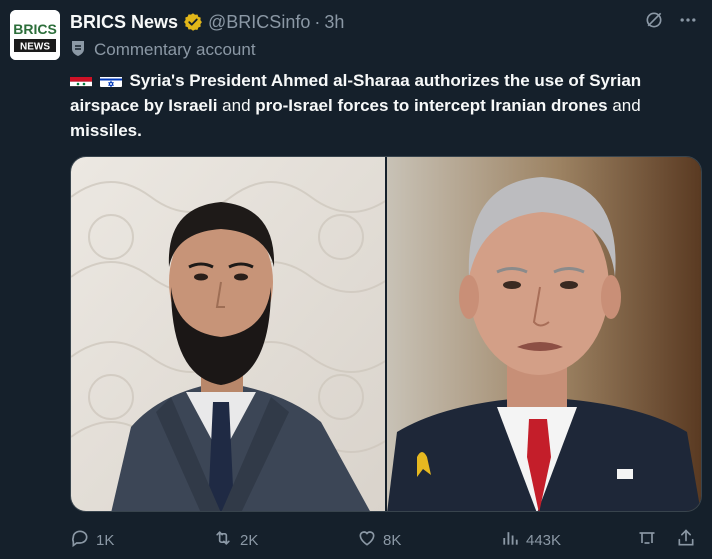 This screenshot has height=559, width=712. What do you see at coordinates (379, 540) in the screenshot?
I see `like-button: 8K` at bounding box center [379, 540].